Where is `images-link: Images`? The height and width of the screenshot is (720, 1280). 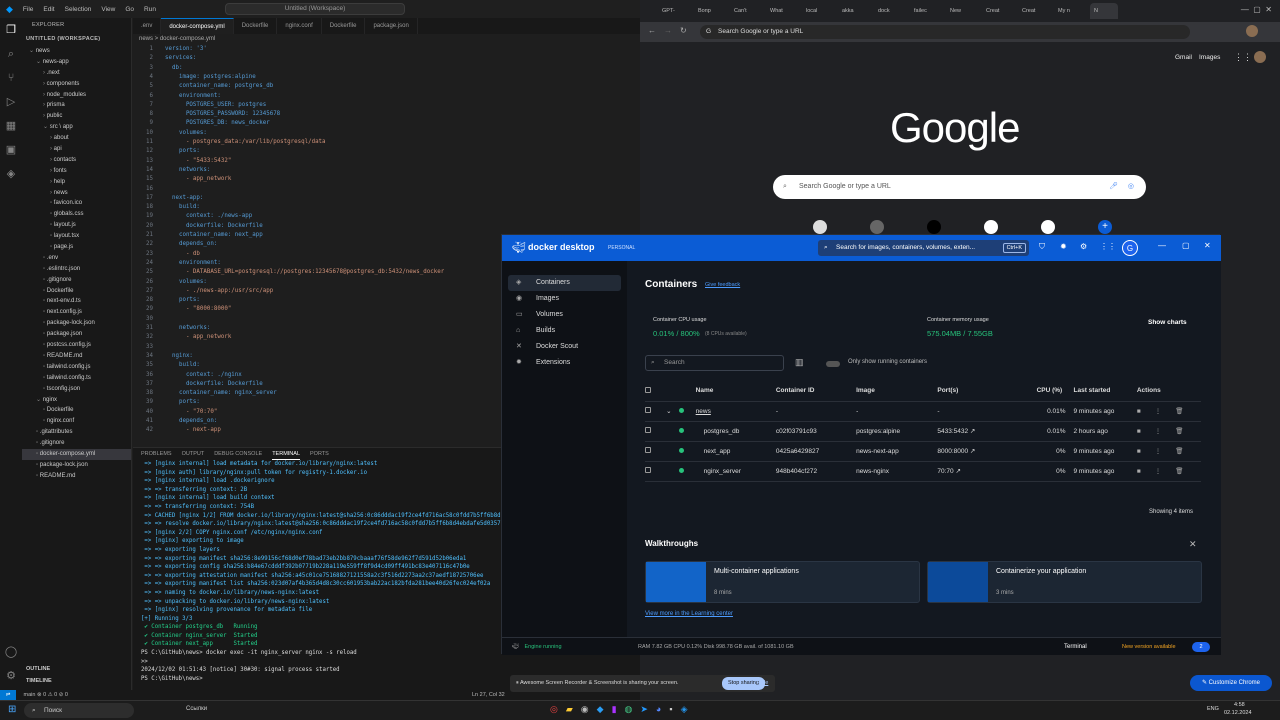 images-link: Images is located at coordinates (1209, 57).